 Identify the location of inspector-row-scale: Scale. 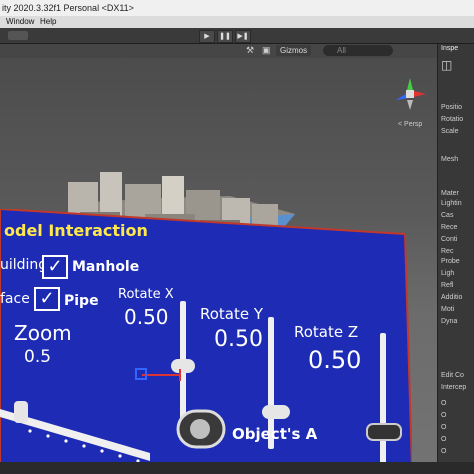
(450, 131).